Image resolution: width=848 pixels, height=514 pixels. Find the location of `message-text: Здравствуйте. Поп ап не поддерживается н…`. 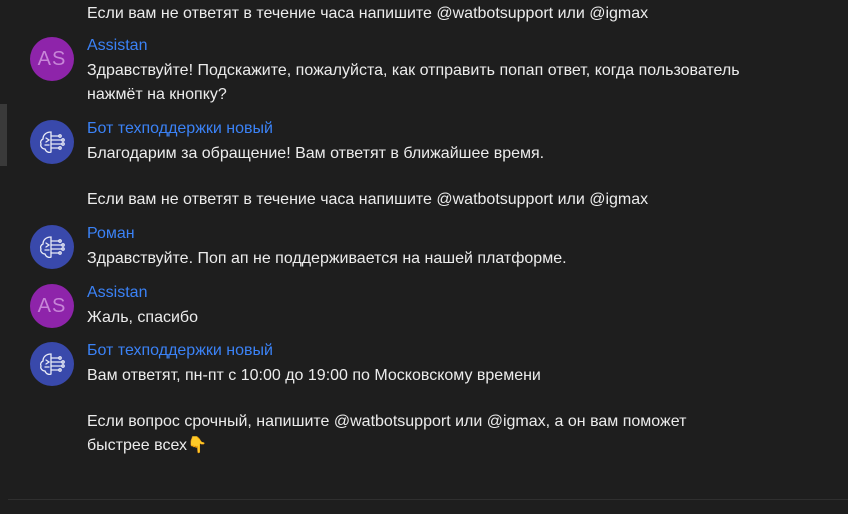

message-text: Здравствуйте. Поп ап не поддерживается н… is located at coordinates (327, 258).